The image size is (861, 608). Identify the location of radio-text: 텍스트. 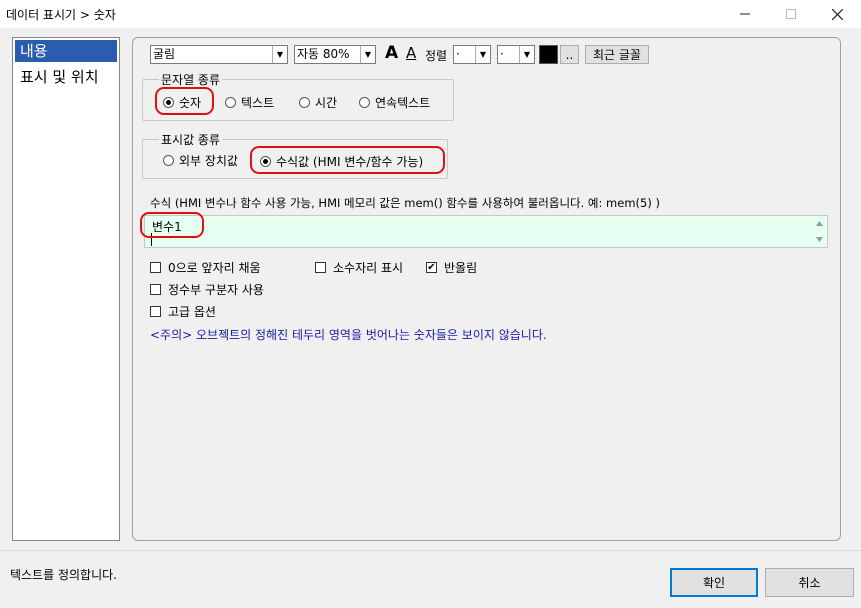
(249, 102).